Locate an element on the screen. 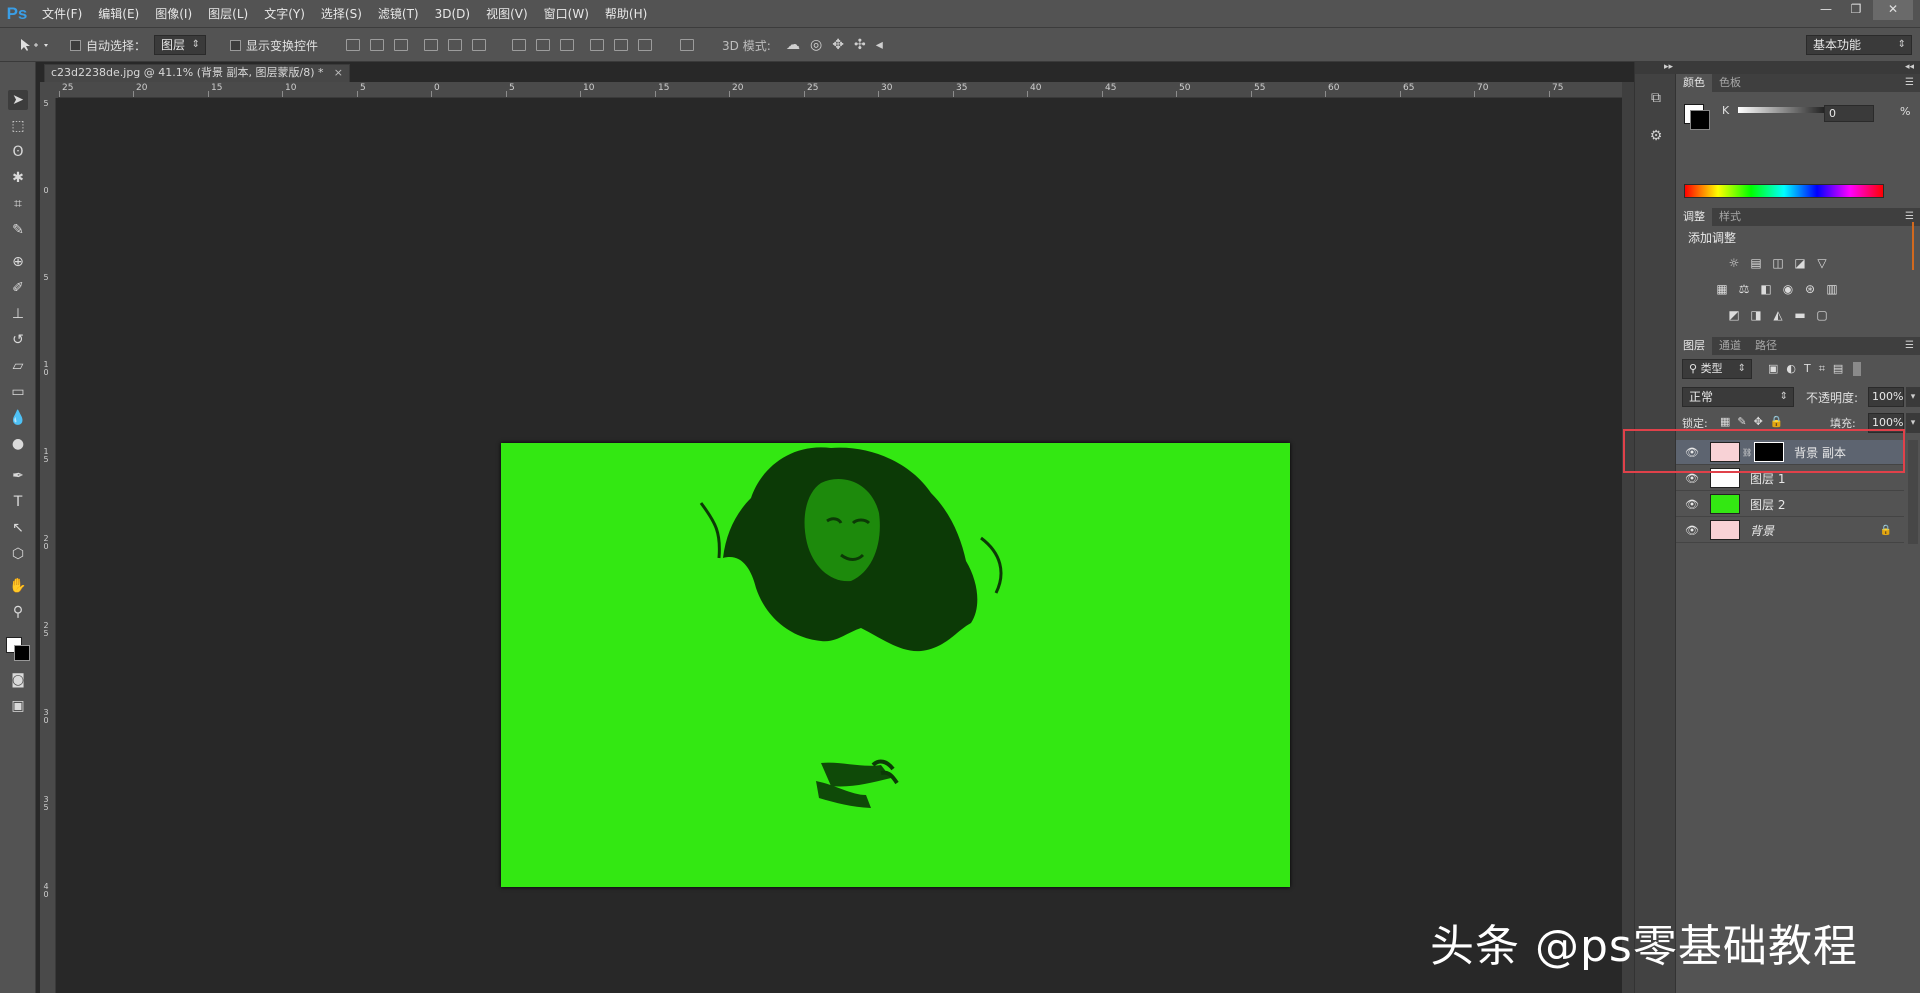 This screenshot has width=1920, height=993. brightness-contrast-icon: ☼ is located at coordinates (1734, 263).